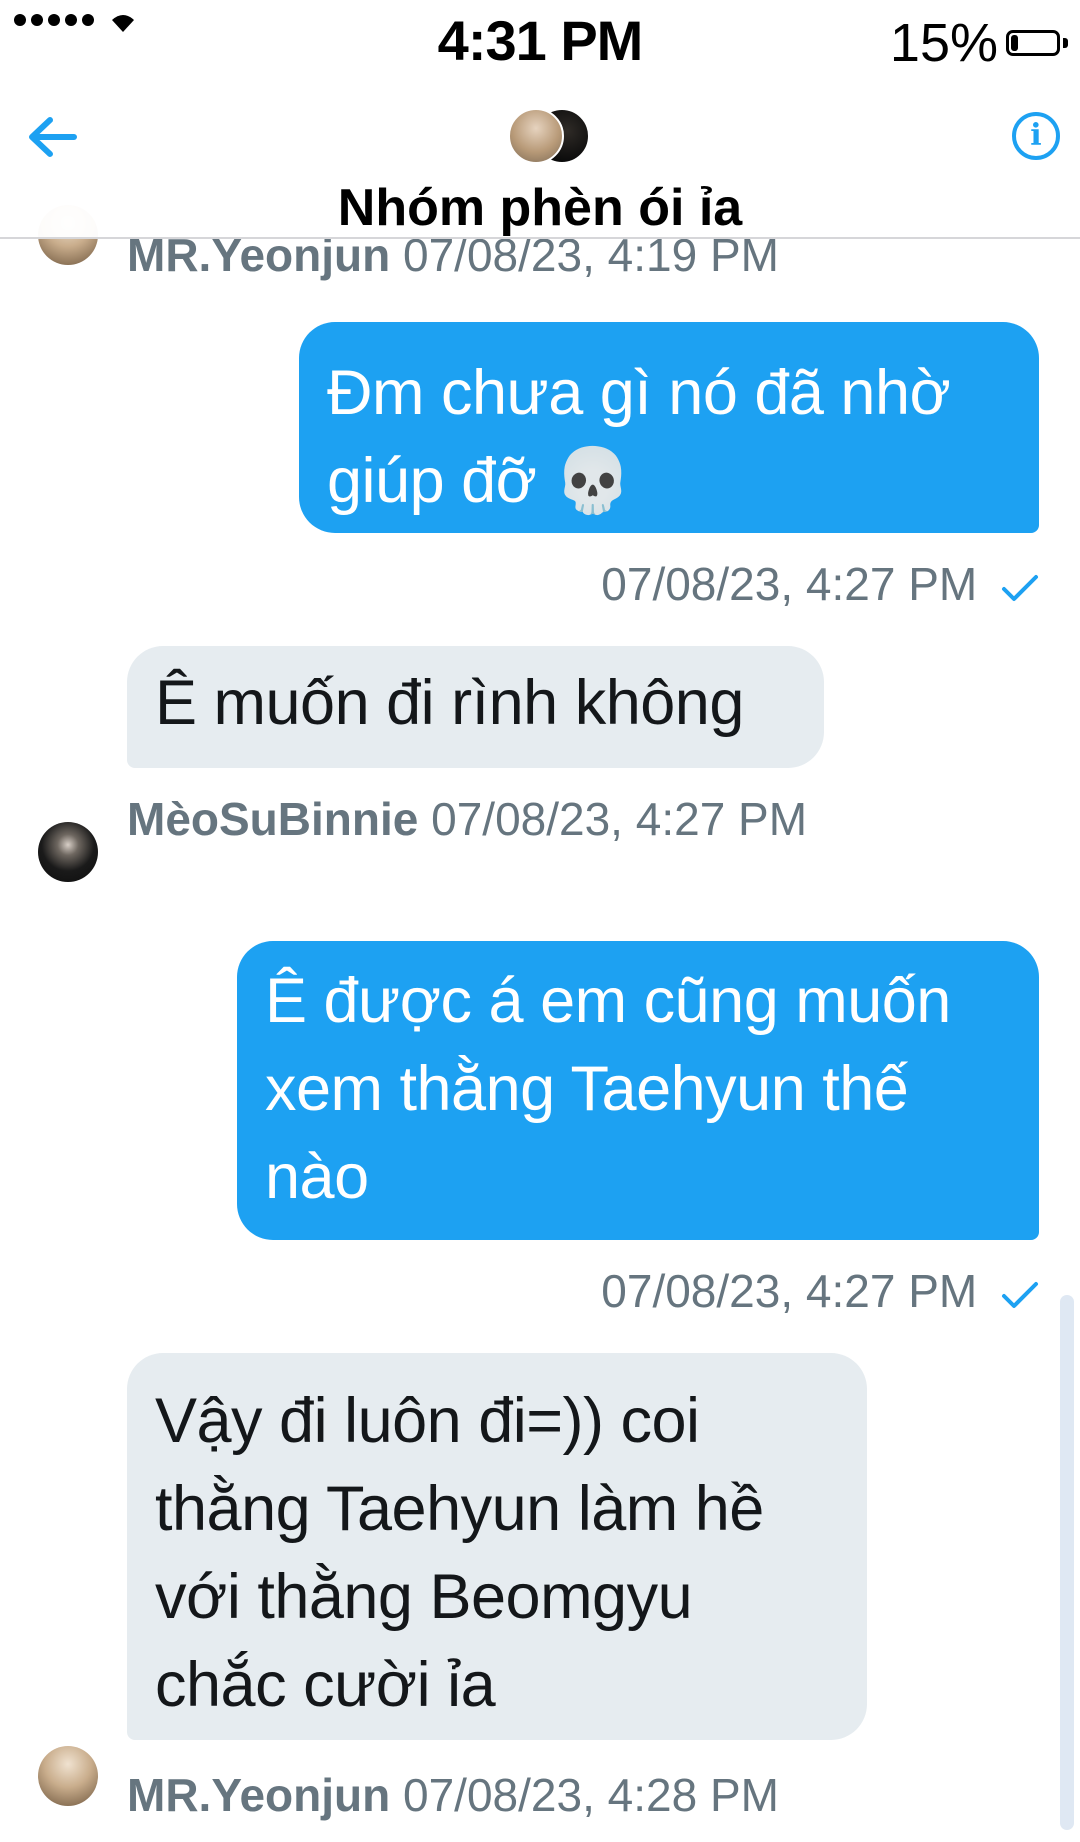 The height and width of the screenshot is (1842, 1080). Describe the element at coordinates (591, 1795) in the screenshot. I see `message-timestamp: 07/08/23, 4:28 PM` at that location.